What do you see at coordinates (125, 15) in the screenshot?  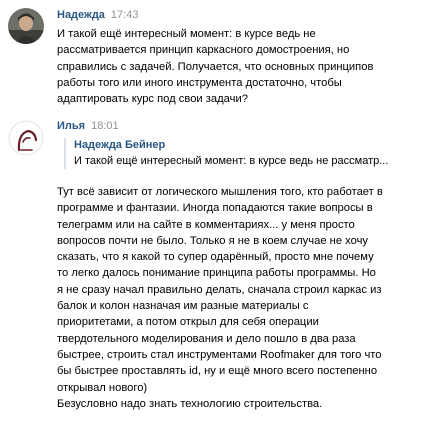 I see `message-time: 17:43` at bounding box center [125, 15].